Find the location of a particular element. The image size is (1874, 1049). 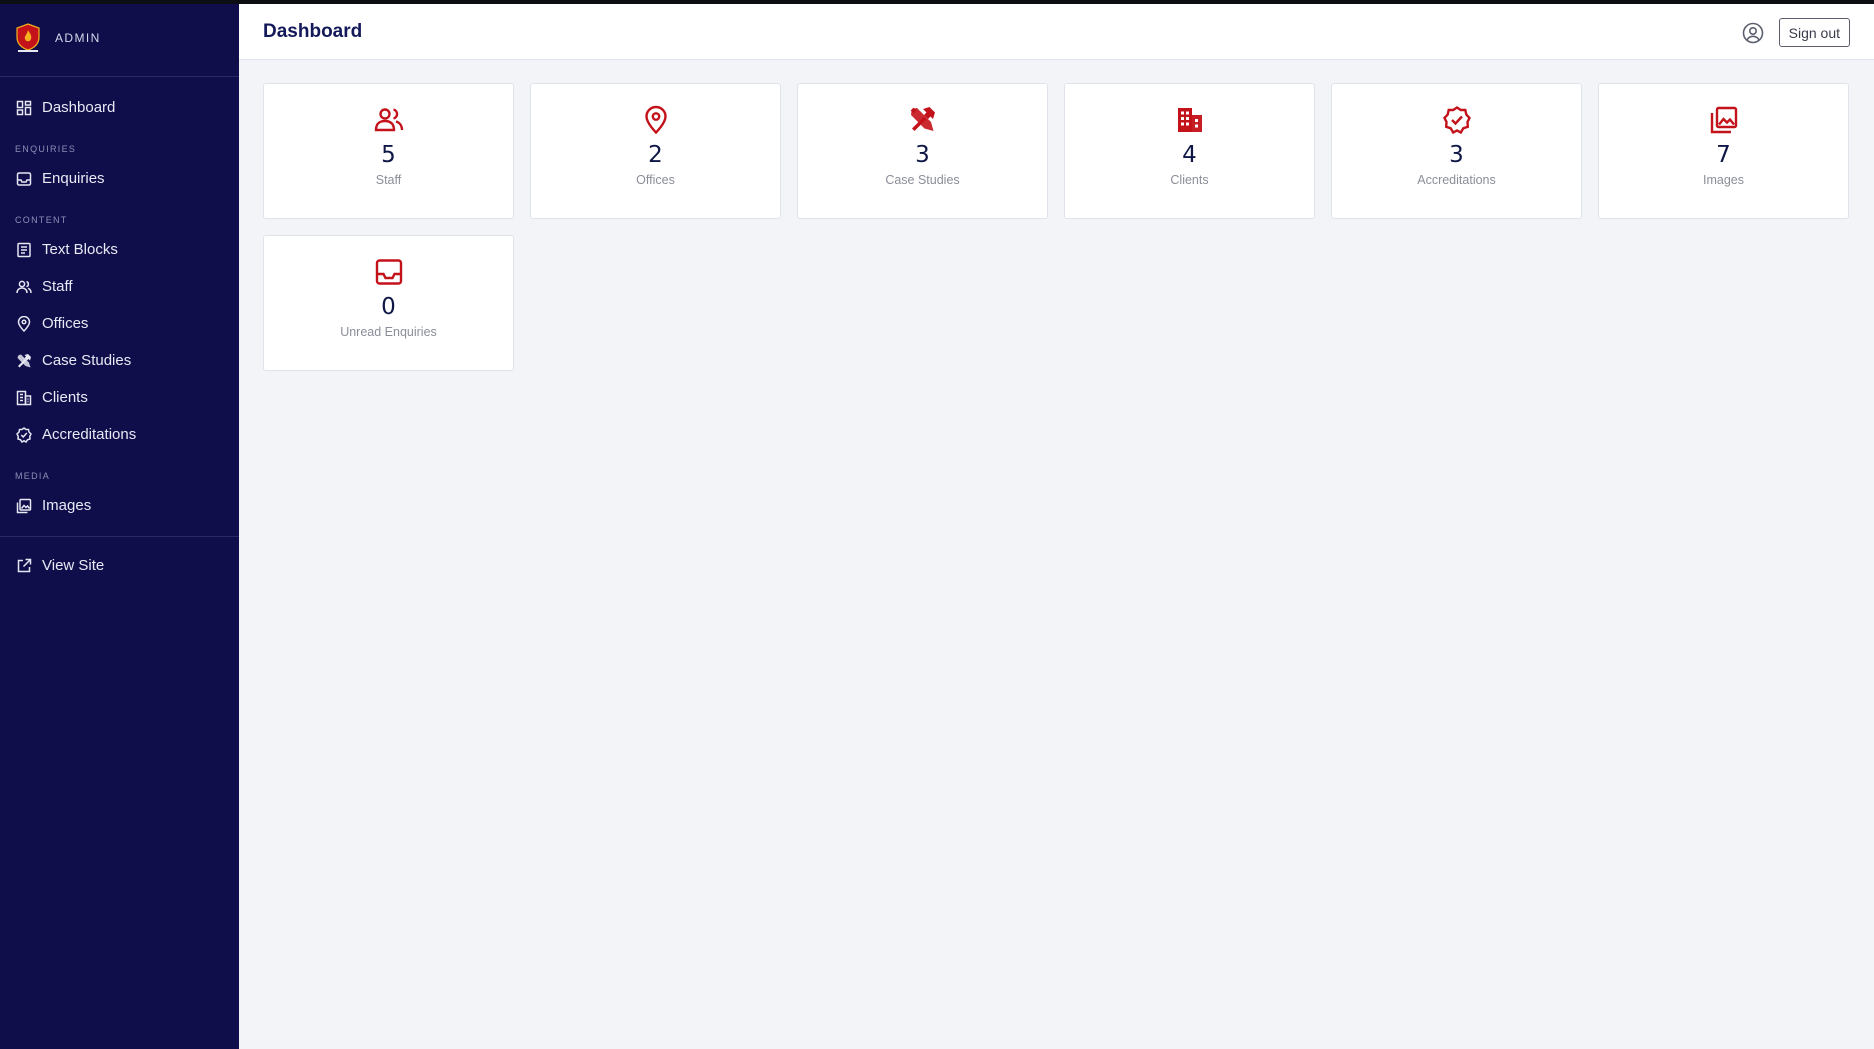

stat-label: Clients is located at coordinates (1189, 180).